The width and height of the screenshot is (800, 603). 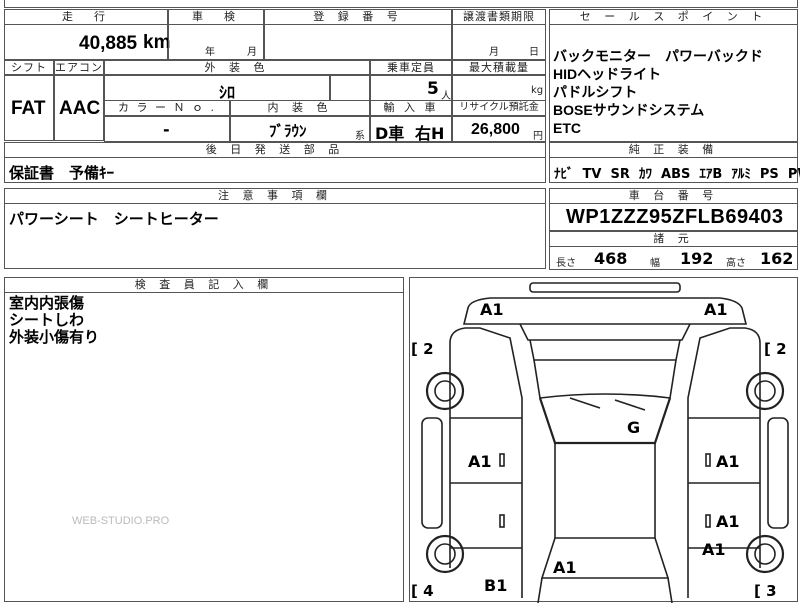 I want to click on registration-cell, so click(x=358, y=42).